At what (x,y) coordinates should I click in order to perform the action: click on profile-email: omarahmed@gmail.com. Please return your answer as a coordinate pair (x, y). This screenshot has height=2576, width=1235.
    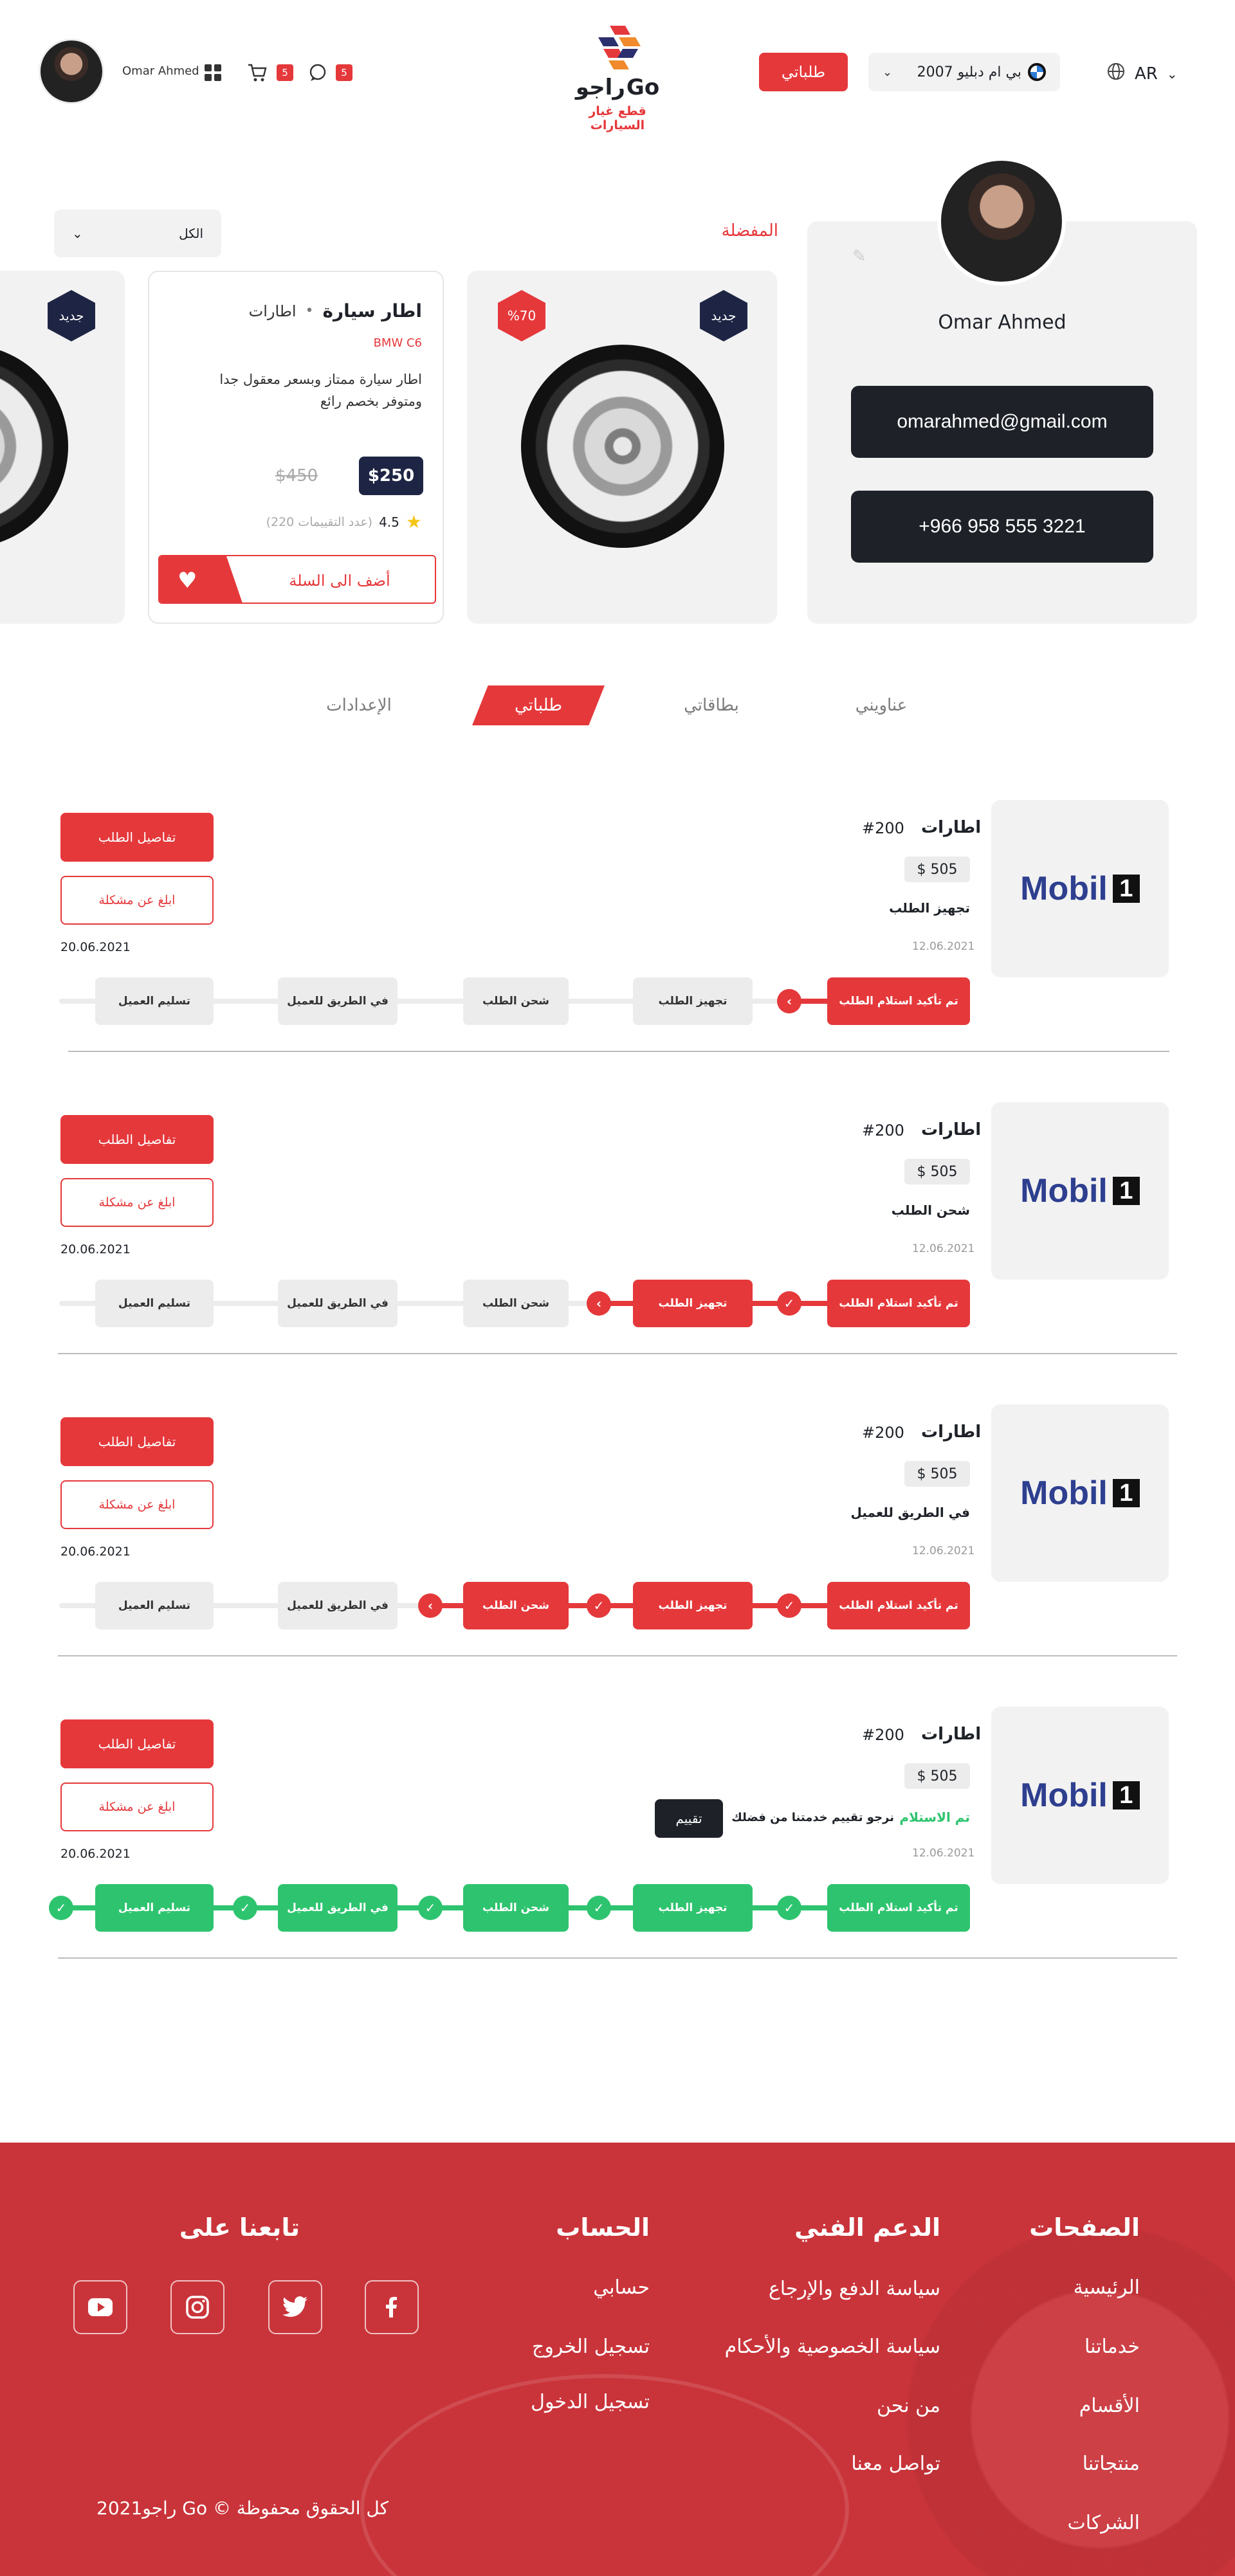
    Looking at the image, I should click on (1002, 422).